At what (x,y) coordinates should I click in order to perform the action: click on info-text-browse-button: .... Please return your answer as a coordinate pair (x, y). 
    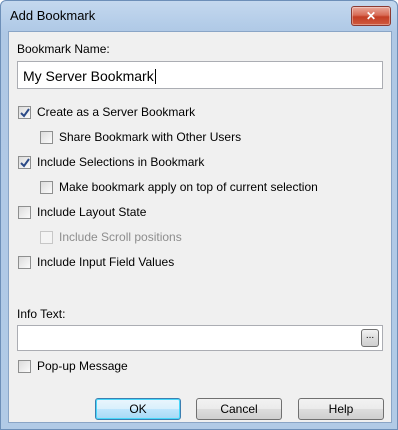
    Looking at the image, I should click on (370, 338).